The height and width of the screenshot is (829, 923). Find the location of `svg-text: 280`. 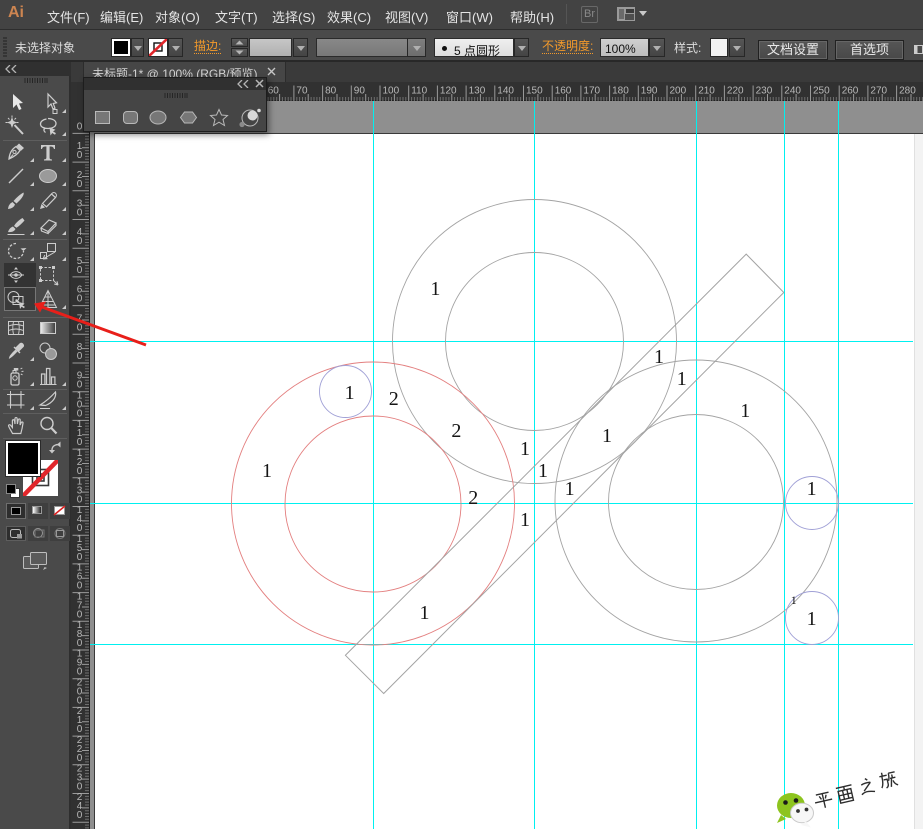

svg-text: 280 is located at coordinates (907, 91).